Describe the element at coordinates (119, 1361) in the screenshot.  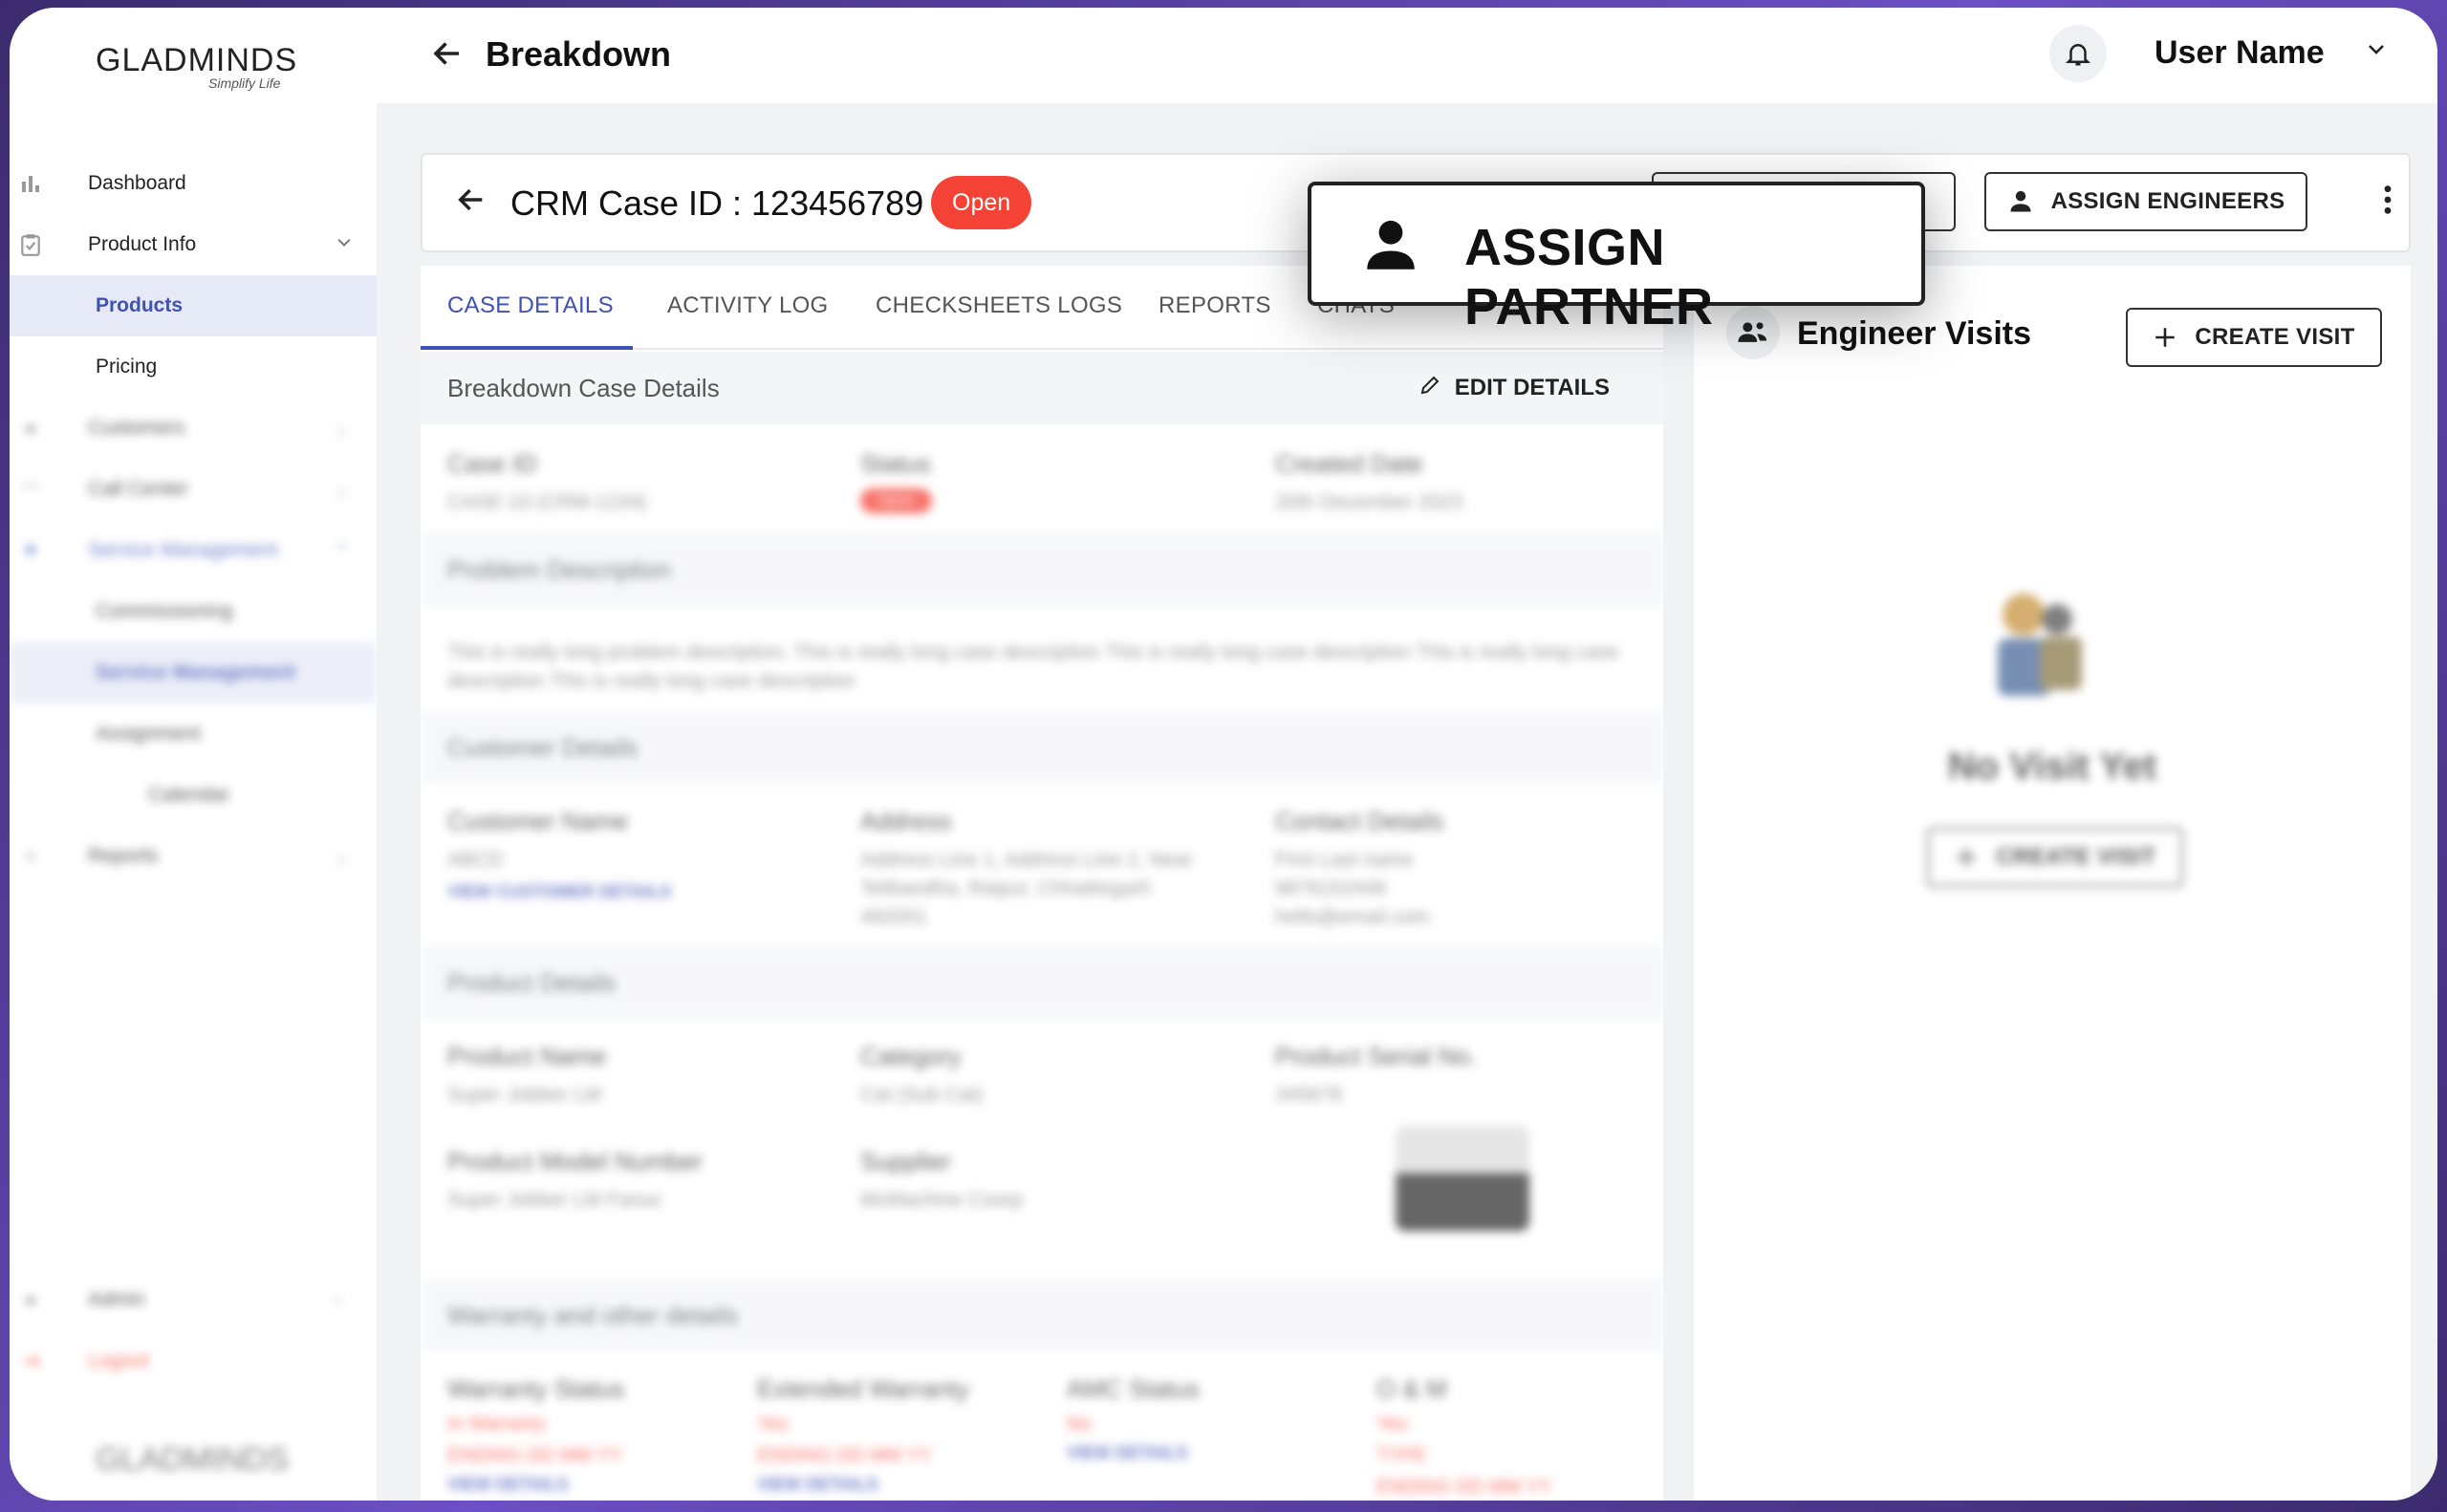
I see `sidebar-item-label: Logout` at that location.